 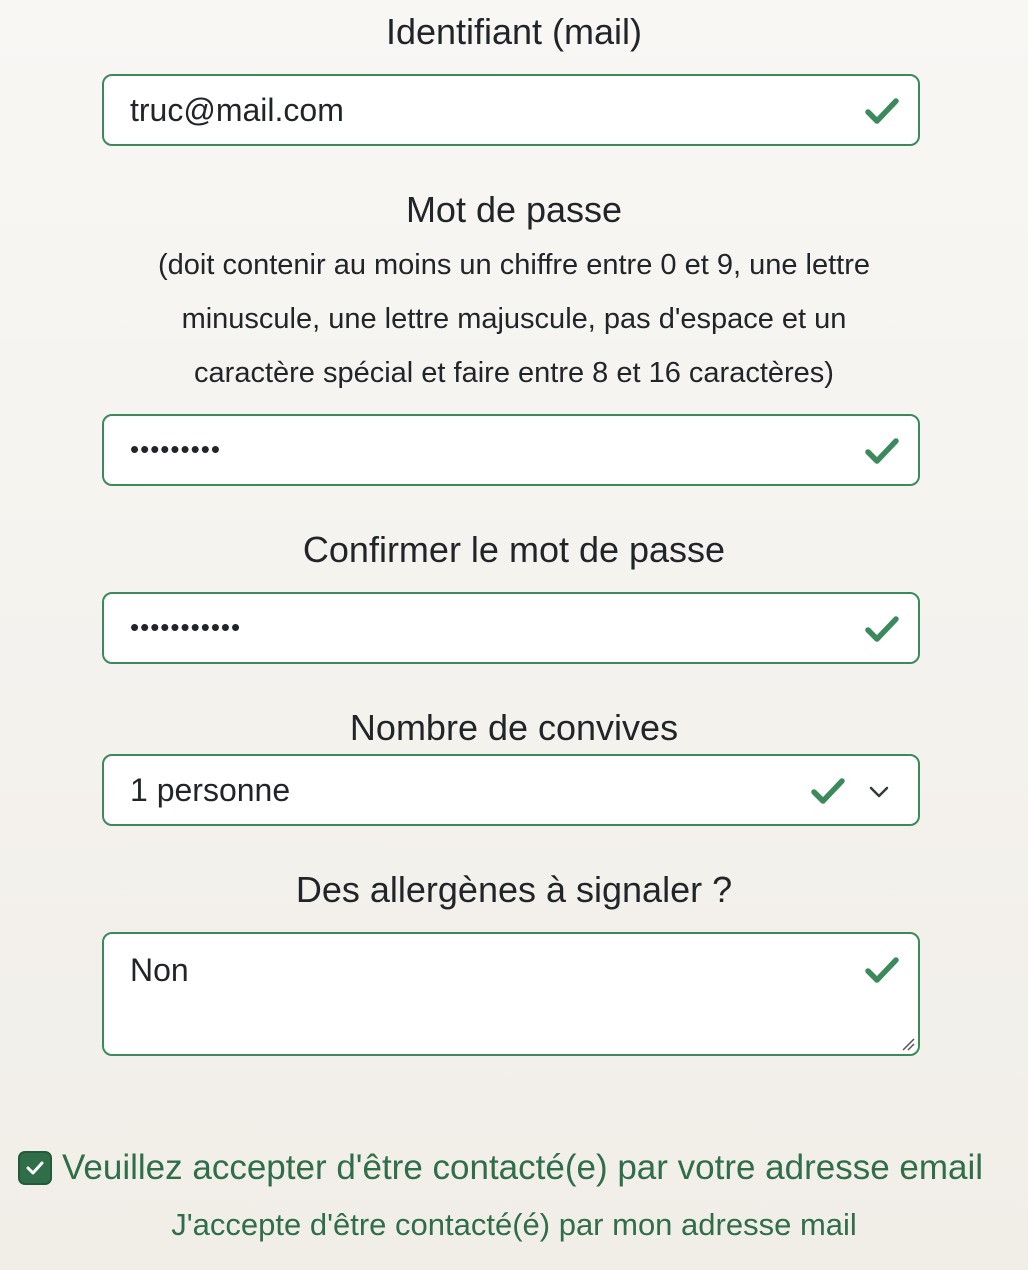 What do you see at coordinates (35, 1168) in the screenshot?
I see `consent-checkbox` at bounding box center [35, 1168].